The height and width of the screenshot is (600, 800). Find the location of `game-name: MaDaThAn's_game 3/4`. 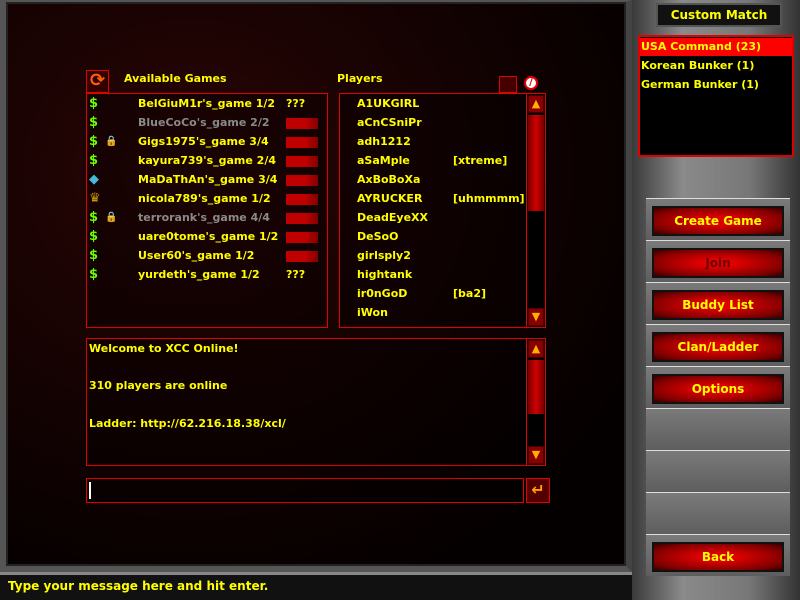

game-name: MaDaThAn's_game 3/4 is located at coordinates (208, 179).